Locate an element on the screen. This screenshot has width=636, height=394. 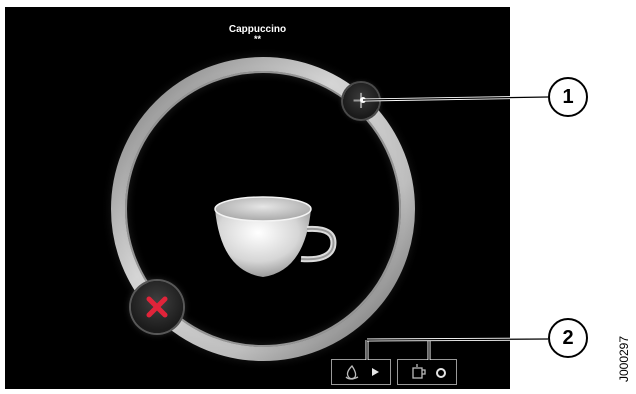
increase-button: + is located at coordinates (361, 101).